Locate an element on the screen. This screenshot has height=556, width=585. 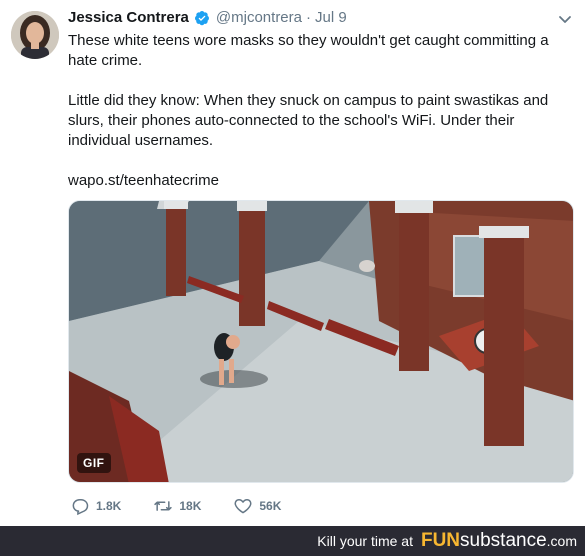
reply-button: 1.8K is located at coordinates (95, 506).